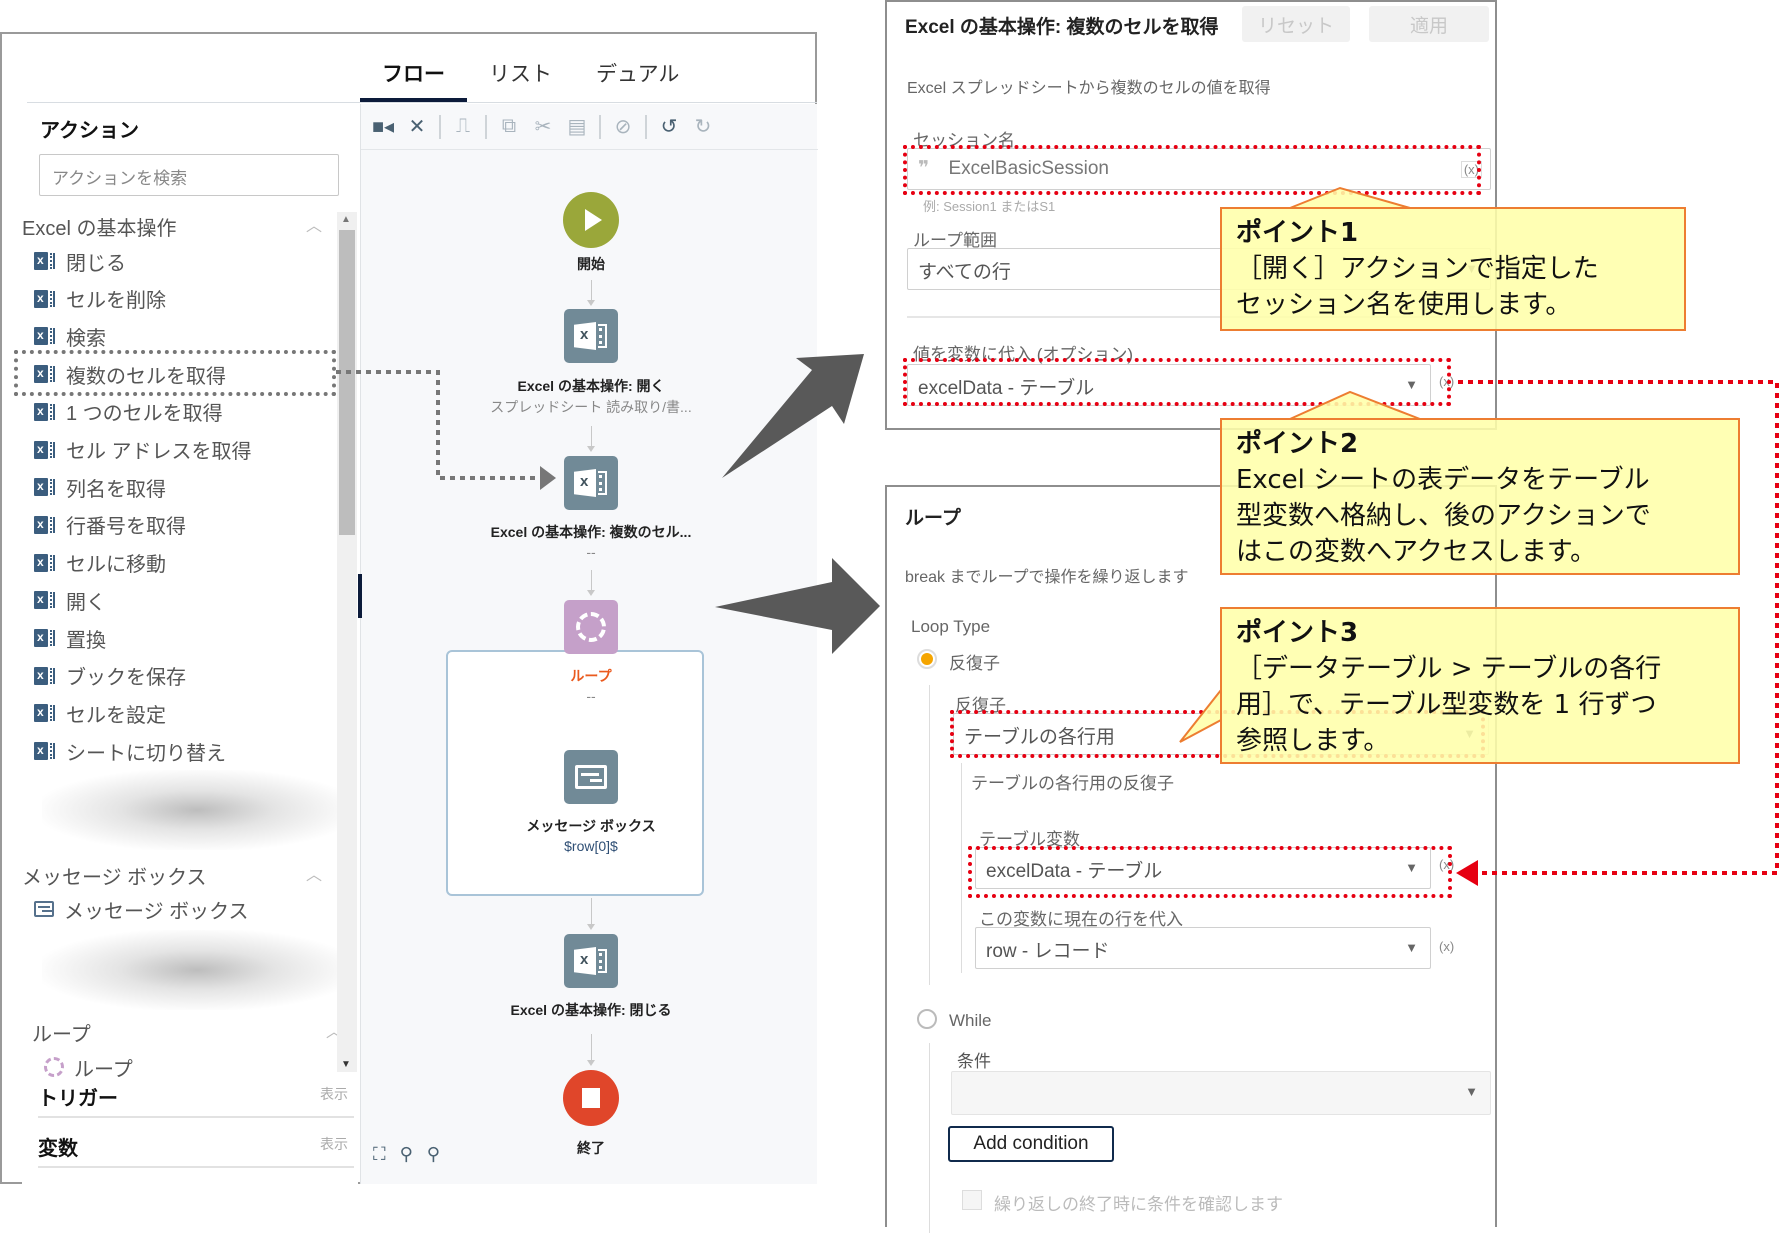  I want to click on variables-label: 変数, so click(58, 1149).